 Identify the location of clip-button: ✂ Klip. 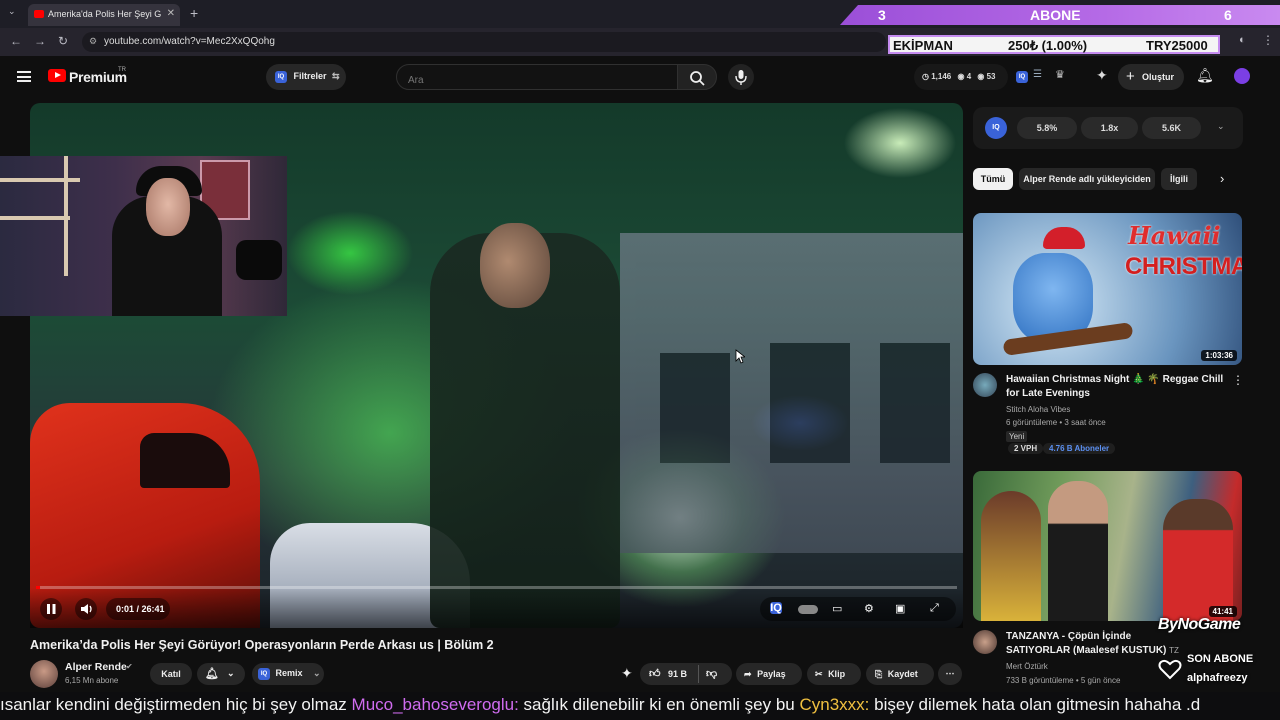
(834, 674).